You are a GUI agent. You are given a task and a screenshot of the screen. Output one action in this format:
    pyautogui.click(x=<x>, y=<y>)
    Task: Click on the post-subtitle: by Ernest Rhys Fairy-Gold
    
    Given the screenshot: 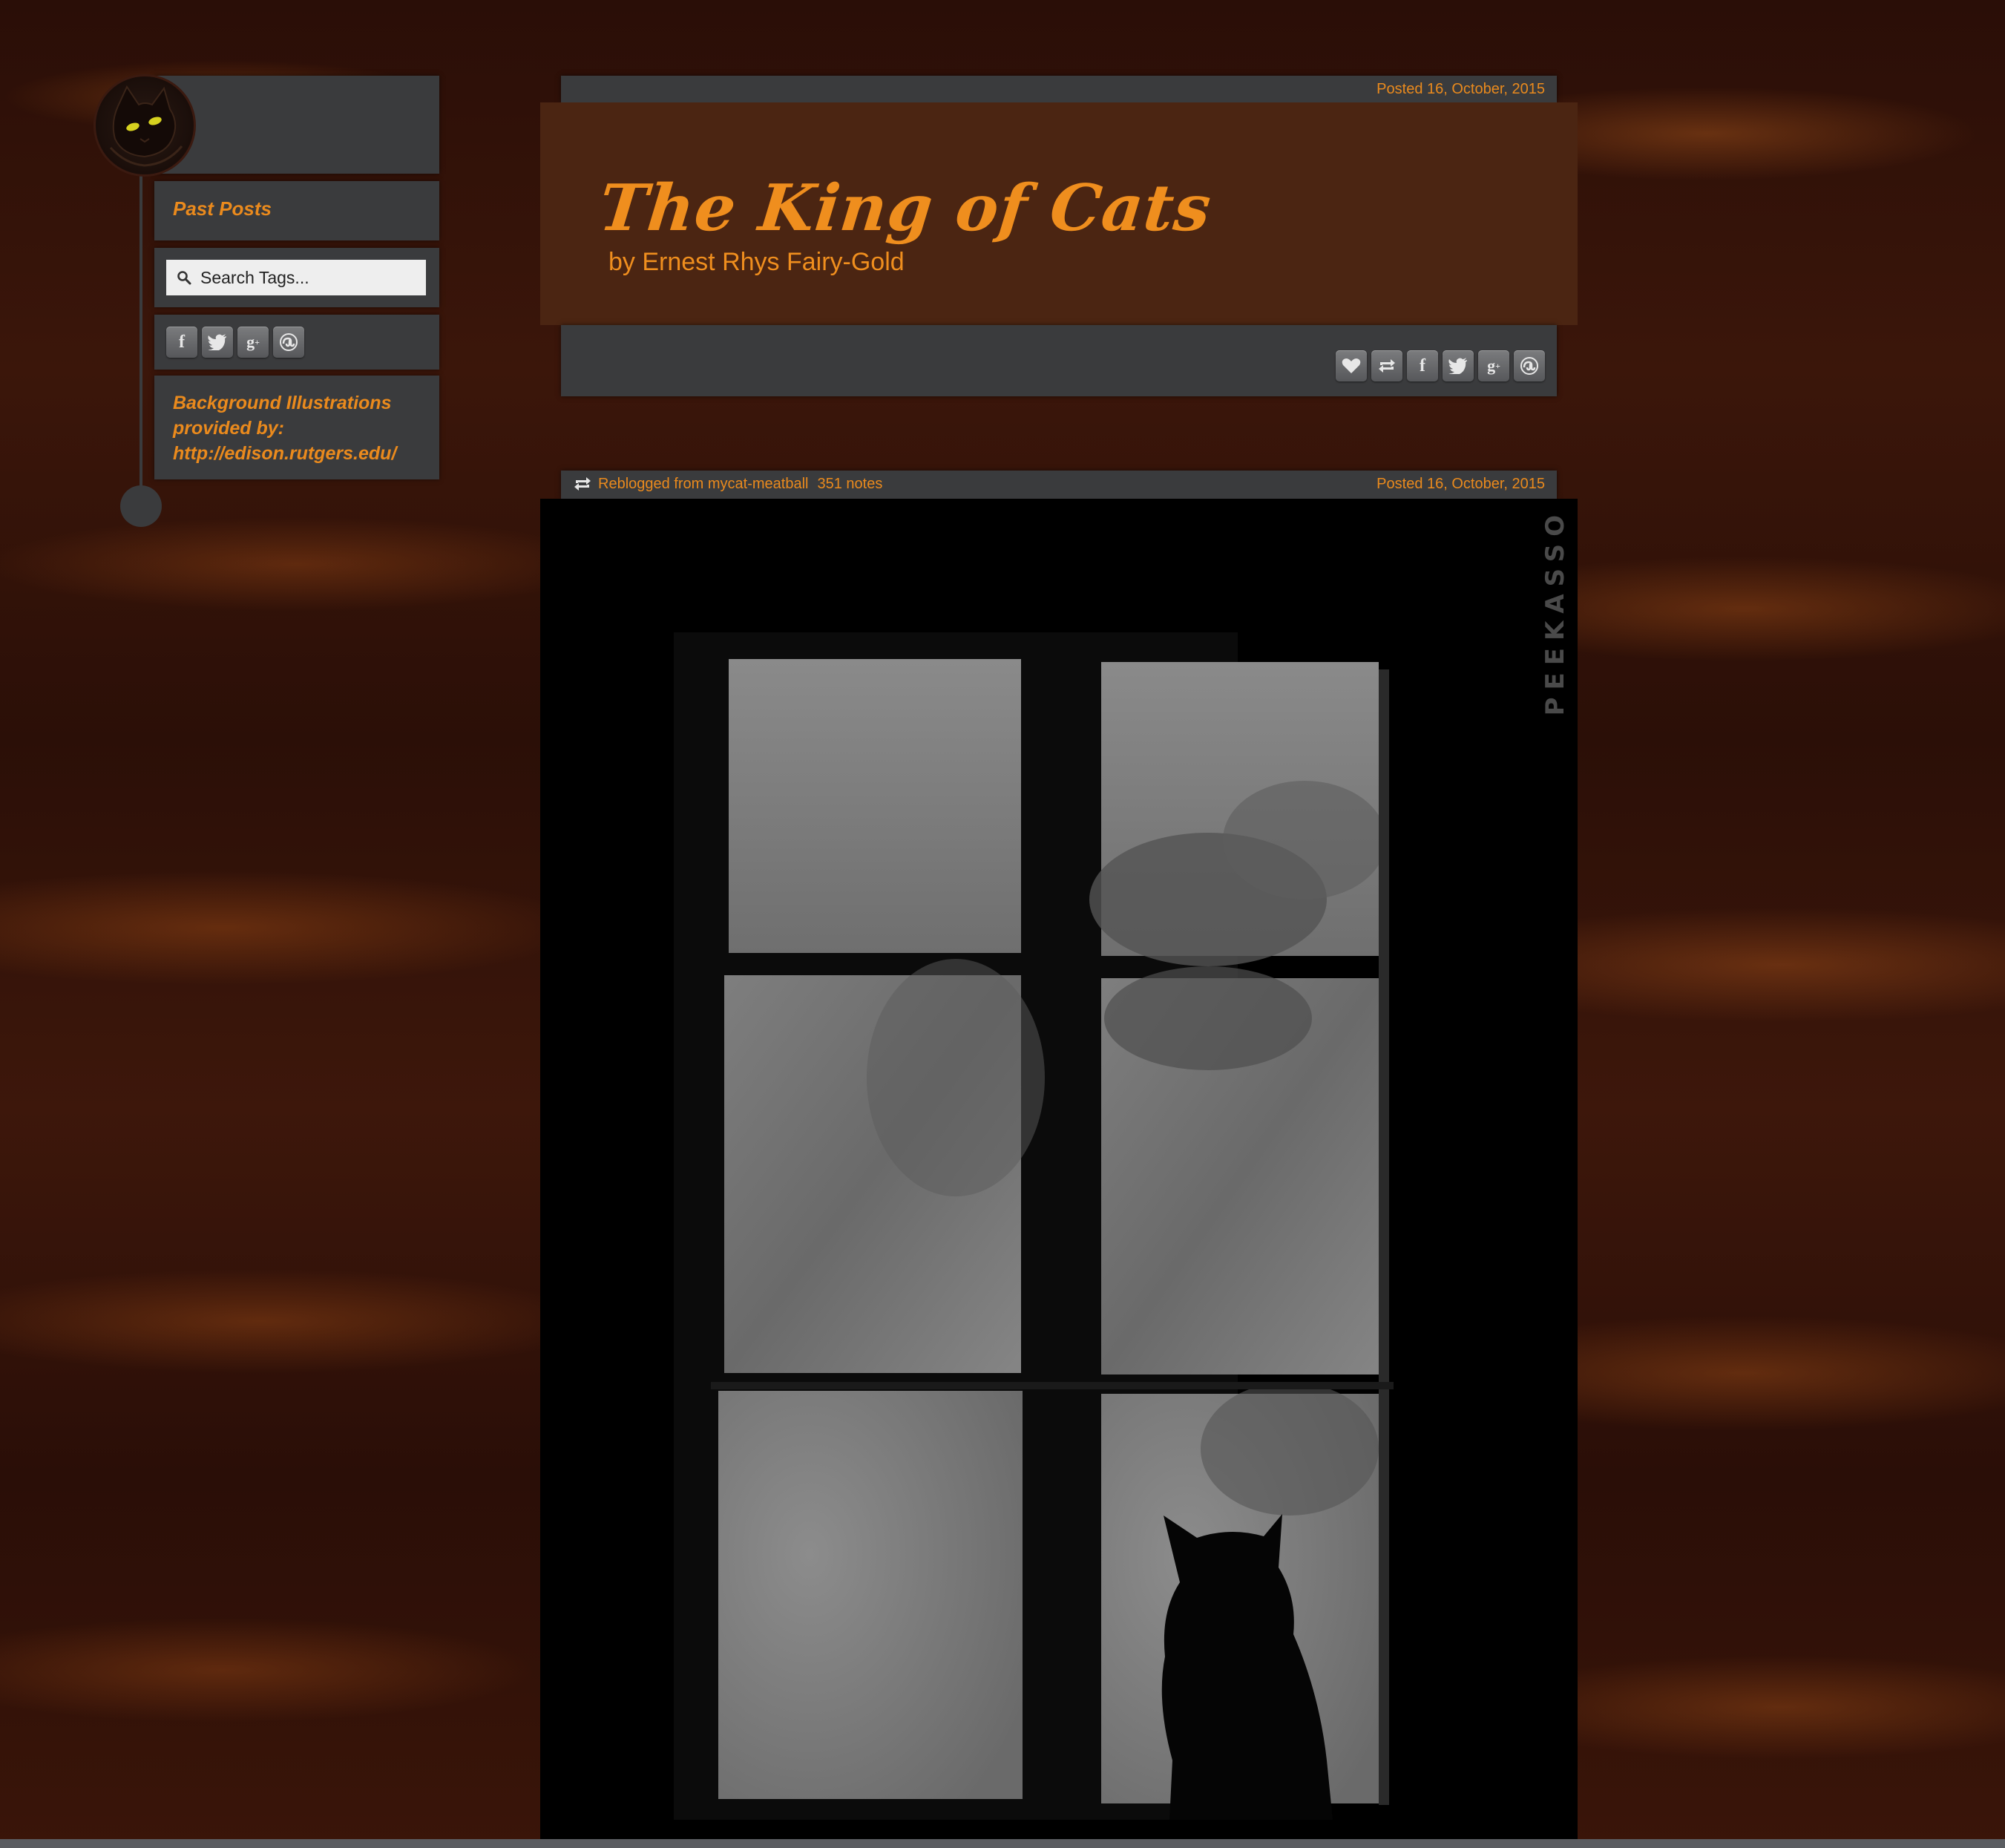 What is the action you would take?
    pyautogui.click(x=756, y=262)
    